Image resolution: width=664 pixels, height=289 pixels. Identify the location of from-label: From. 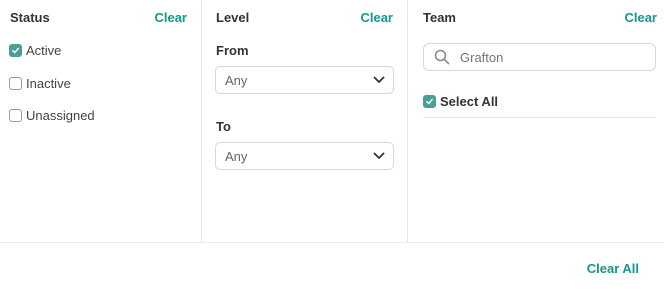
(232, 50).